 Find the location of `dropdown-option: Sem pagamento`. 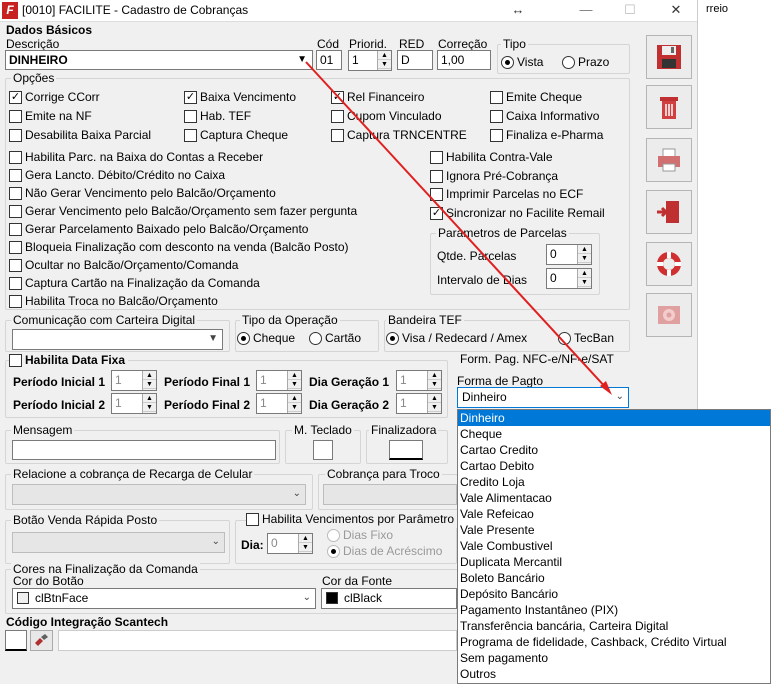

dropdown-option: Sem pagamento is located at coordinates (614, 658).